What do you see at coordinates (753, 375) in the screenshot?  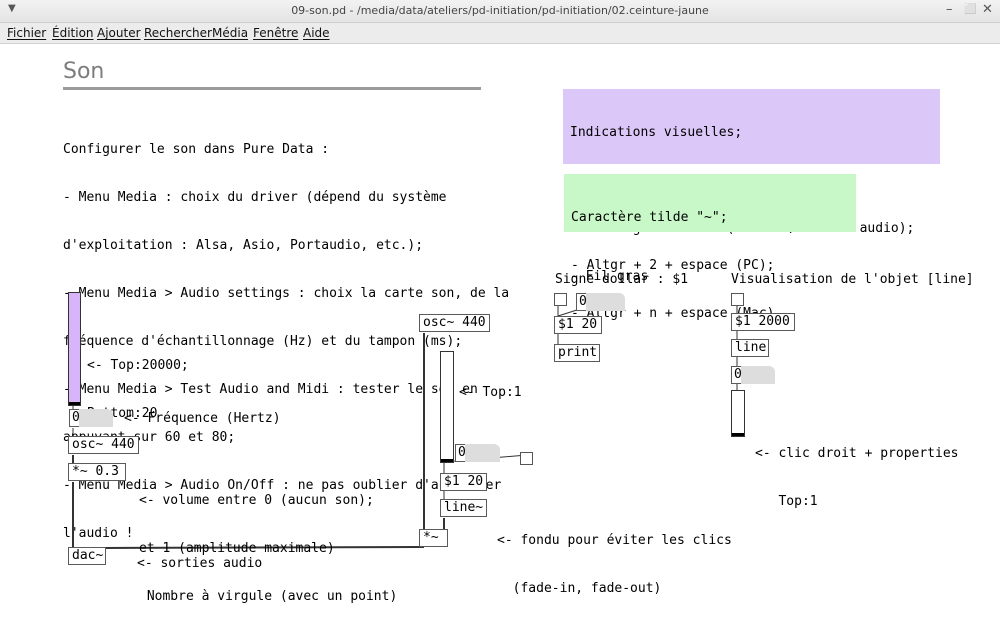 I see `line-number-box: 0` at bounding box center [753, 375].